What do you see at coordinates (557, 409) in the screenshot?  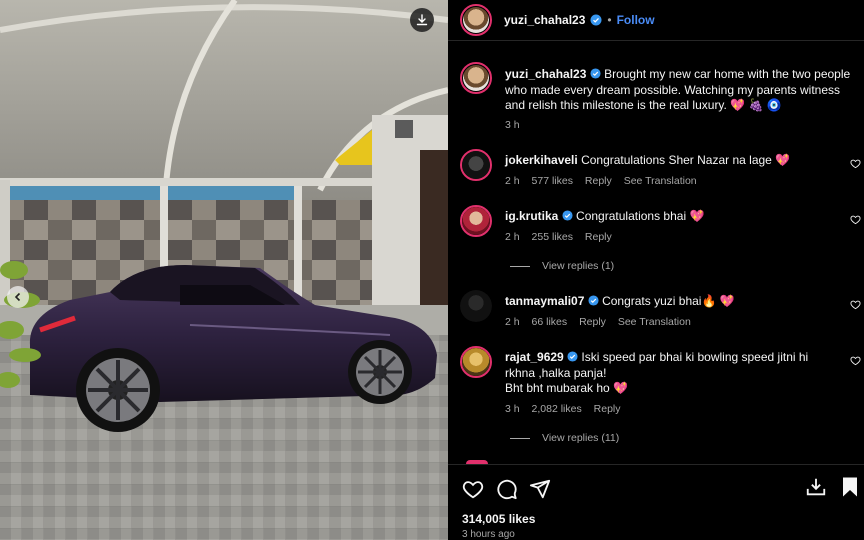 I see `comment-likes: 2,082 likes` at bounding box center [557, 409].